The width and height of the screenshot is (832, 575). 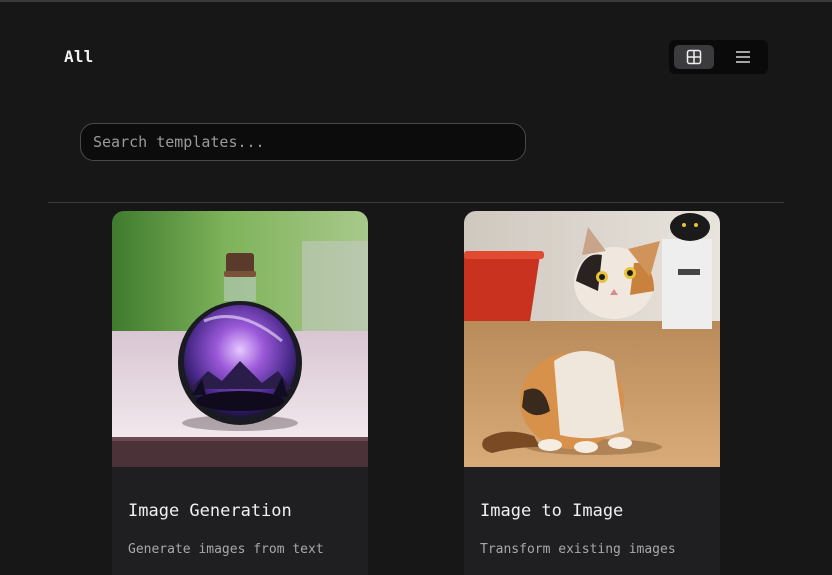 What do you see at coordinates (79, 56) in the screenshot?
I see `category-title: All` at bounding box center [79, 56].